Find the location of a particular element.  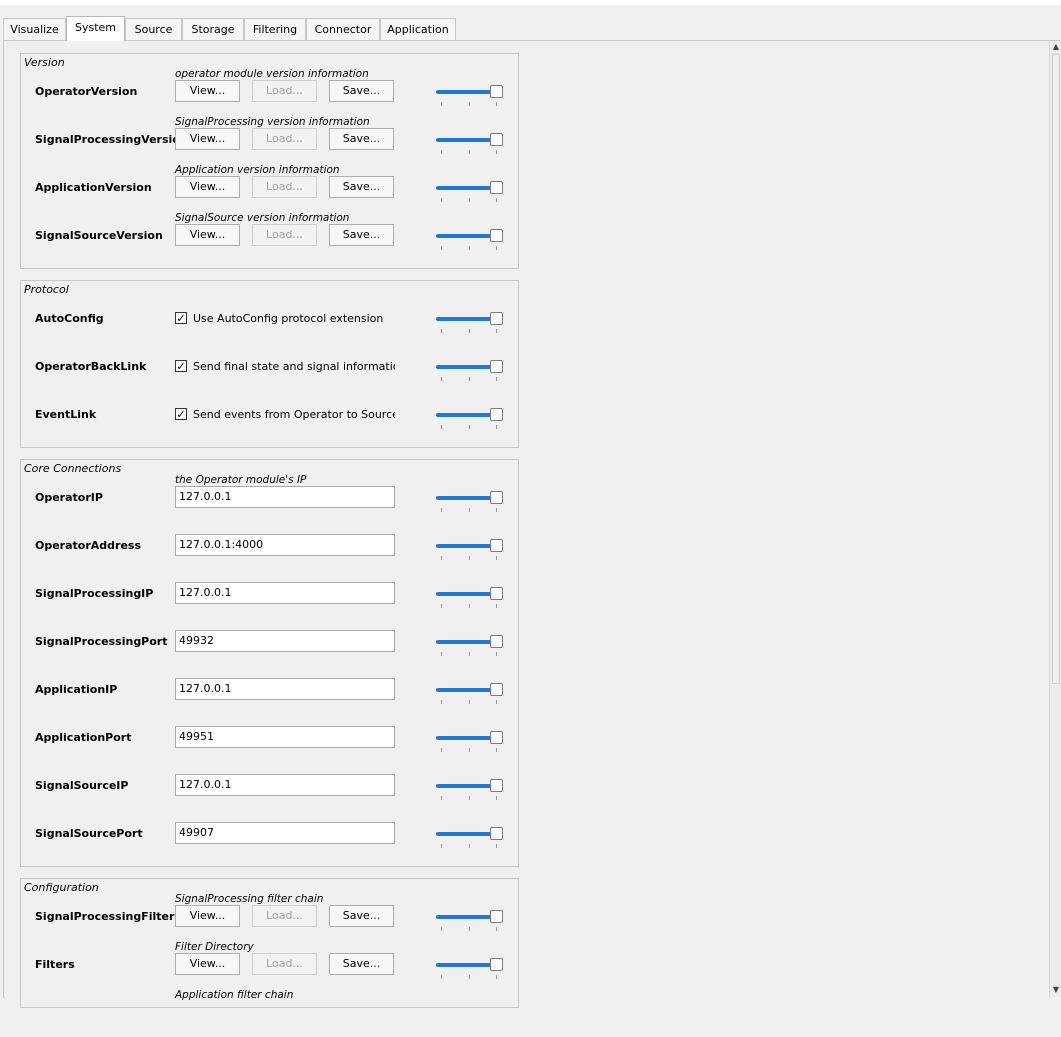

param-row: SignalSourceIP 127.0.0.1 is located at coordinates (269, 786).